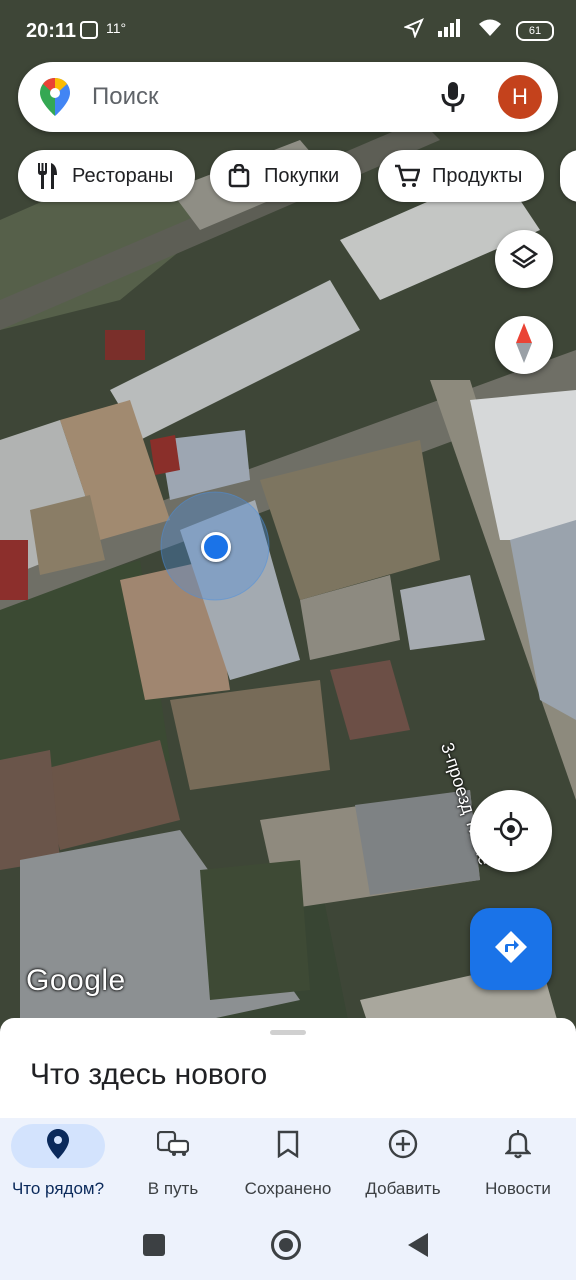 This screenshot has width=576, height=1280. What do you see at coordinates (518, 1188) in the screenshot?
I see `nav-label: Новости` at bounding box center [518, 1188].